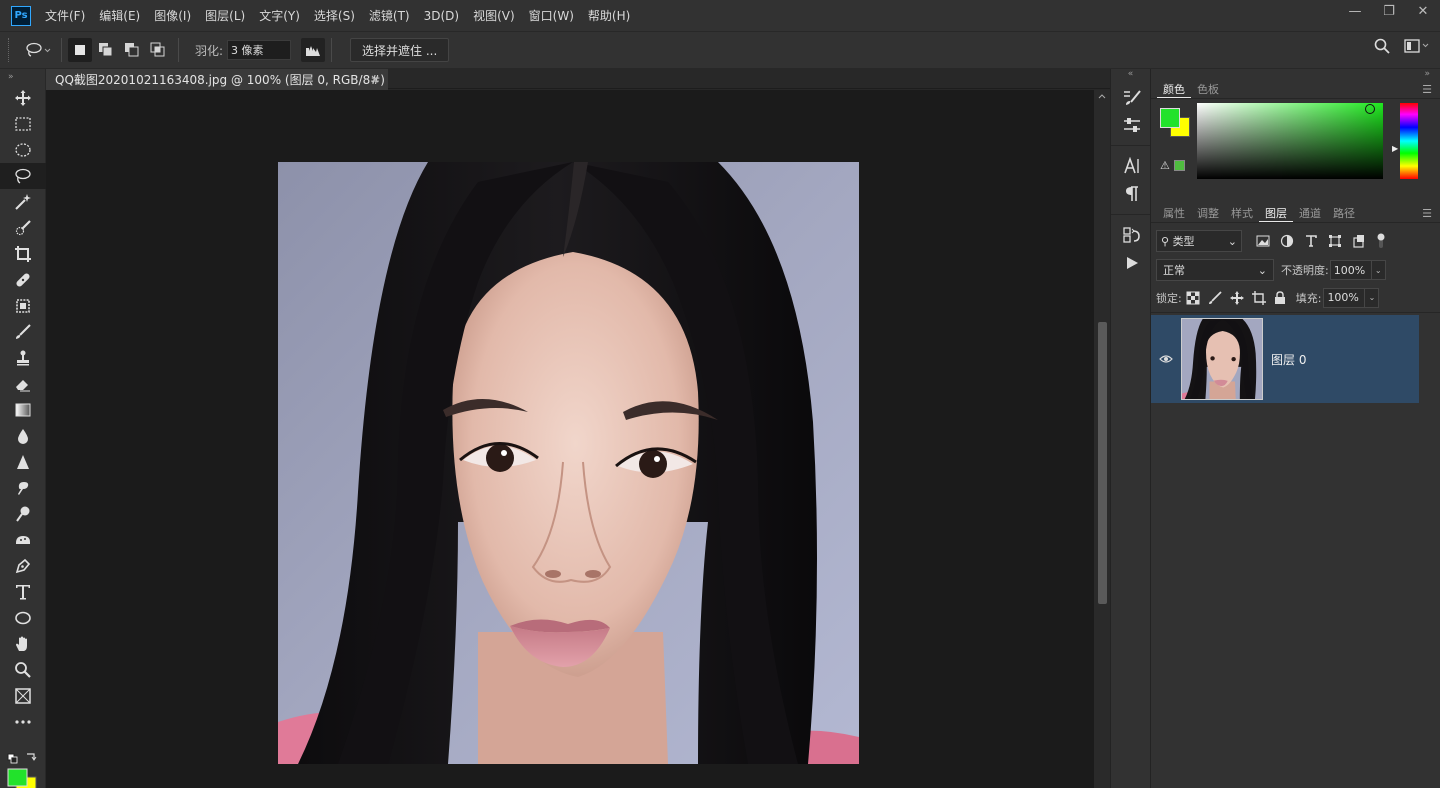 The image size is (1440, 788). Describe the element at coordinates (1395, 148) in the screenshot. I see `hue-slider-arrow-icon: ▶` at that location.